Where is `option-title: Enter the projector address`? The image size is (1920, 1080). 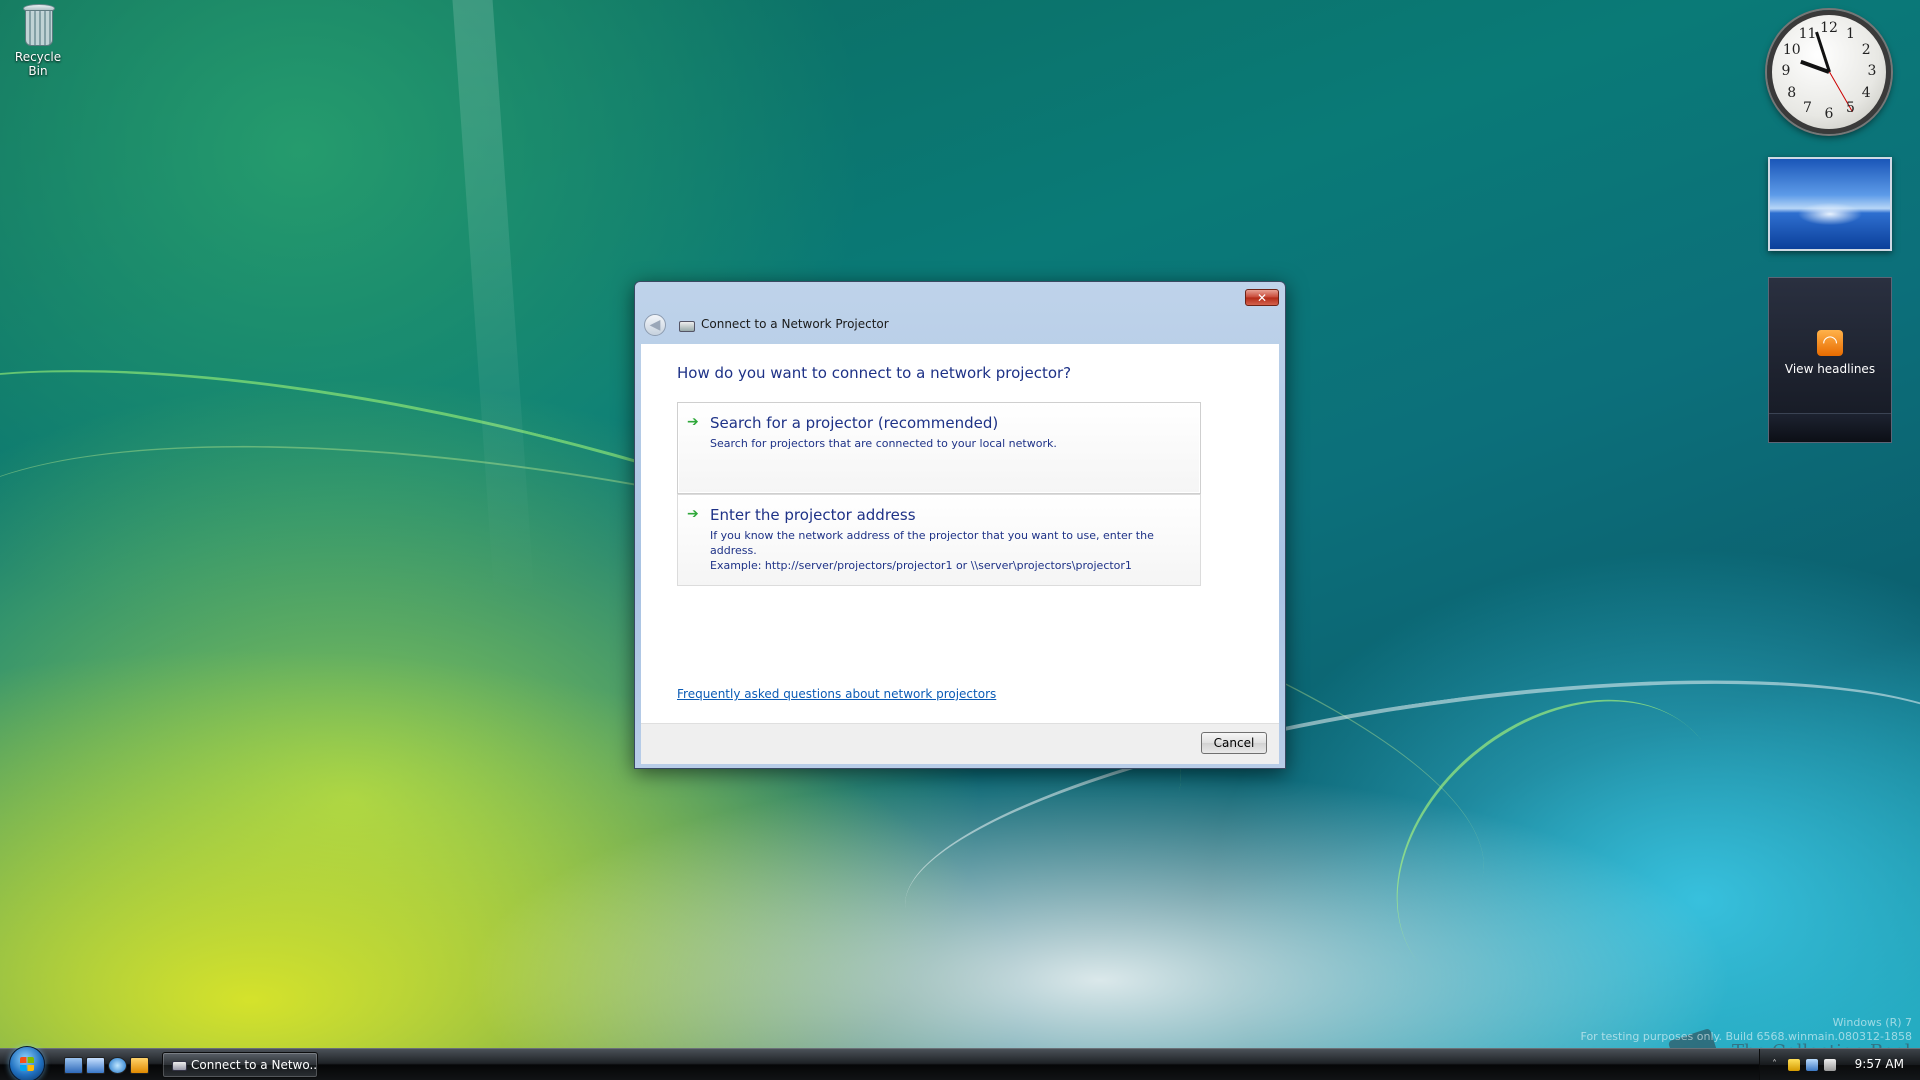 option-title: Enter the projector address is located at coordinates (813, 515).